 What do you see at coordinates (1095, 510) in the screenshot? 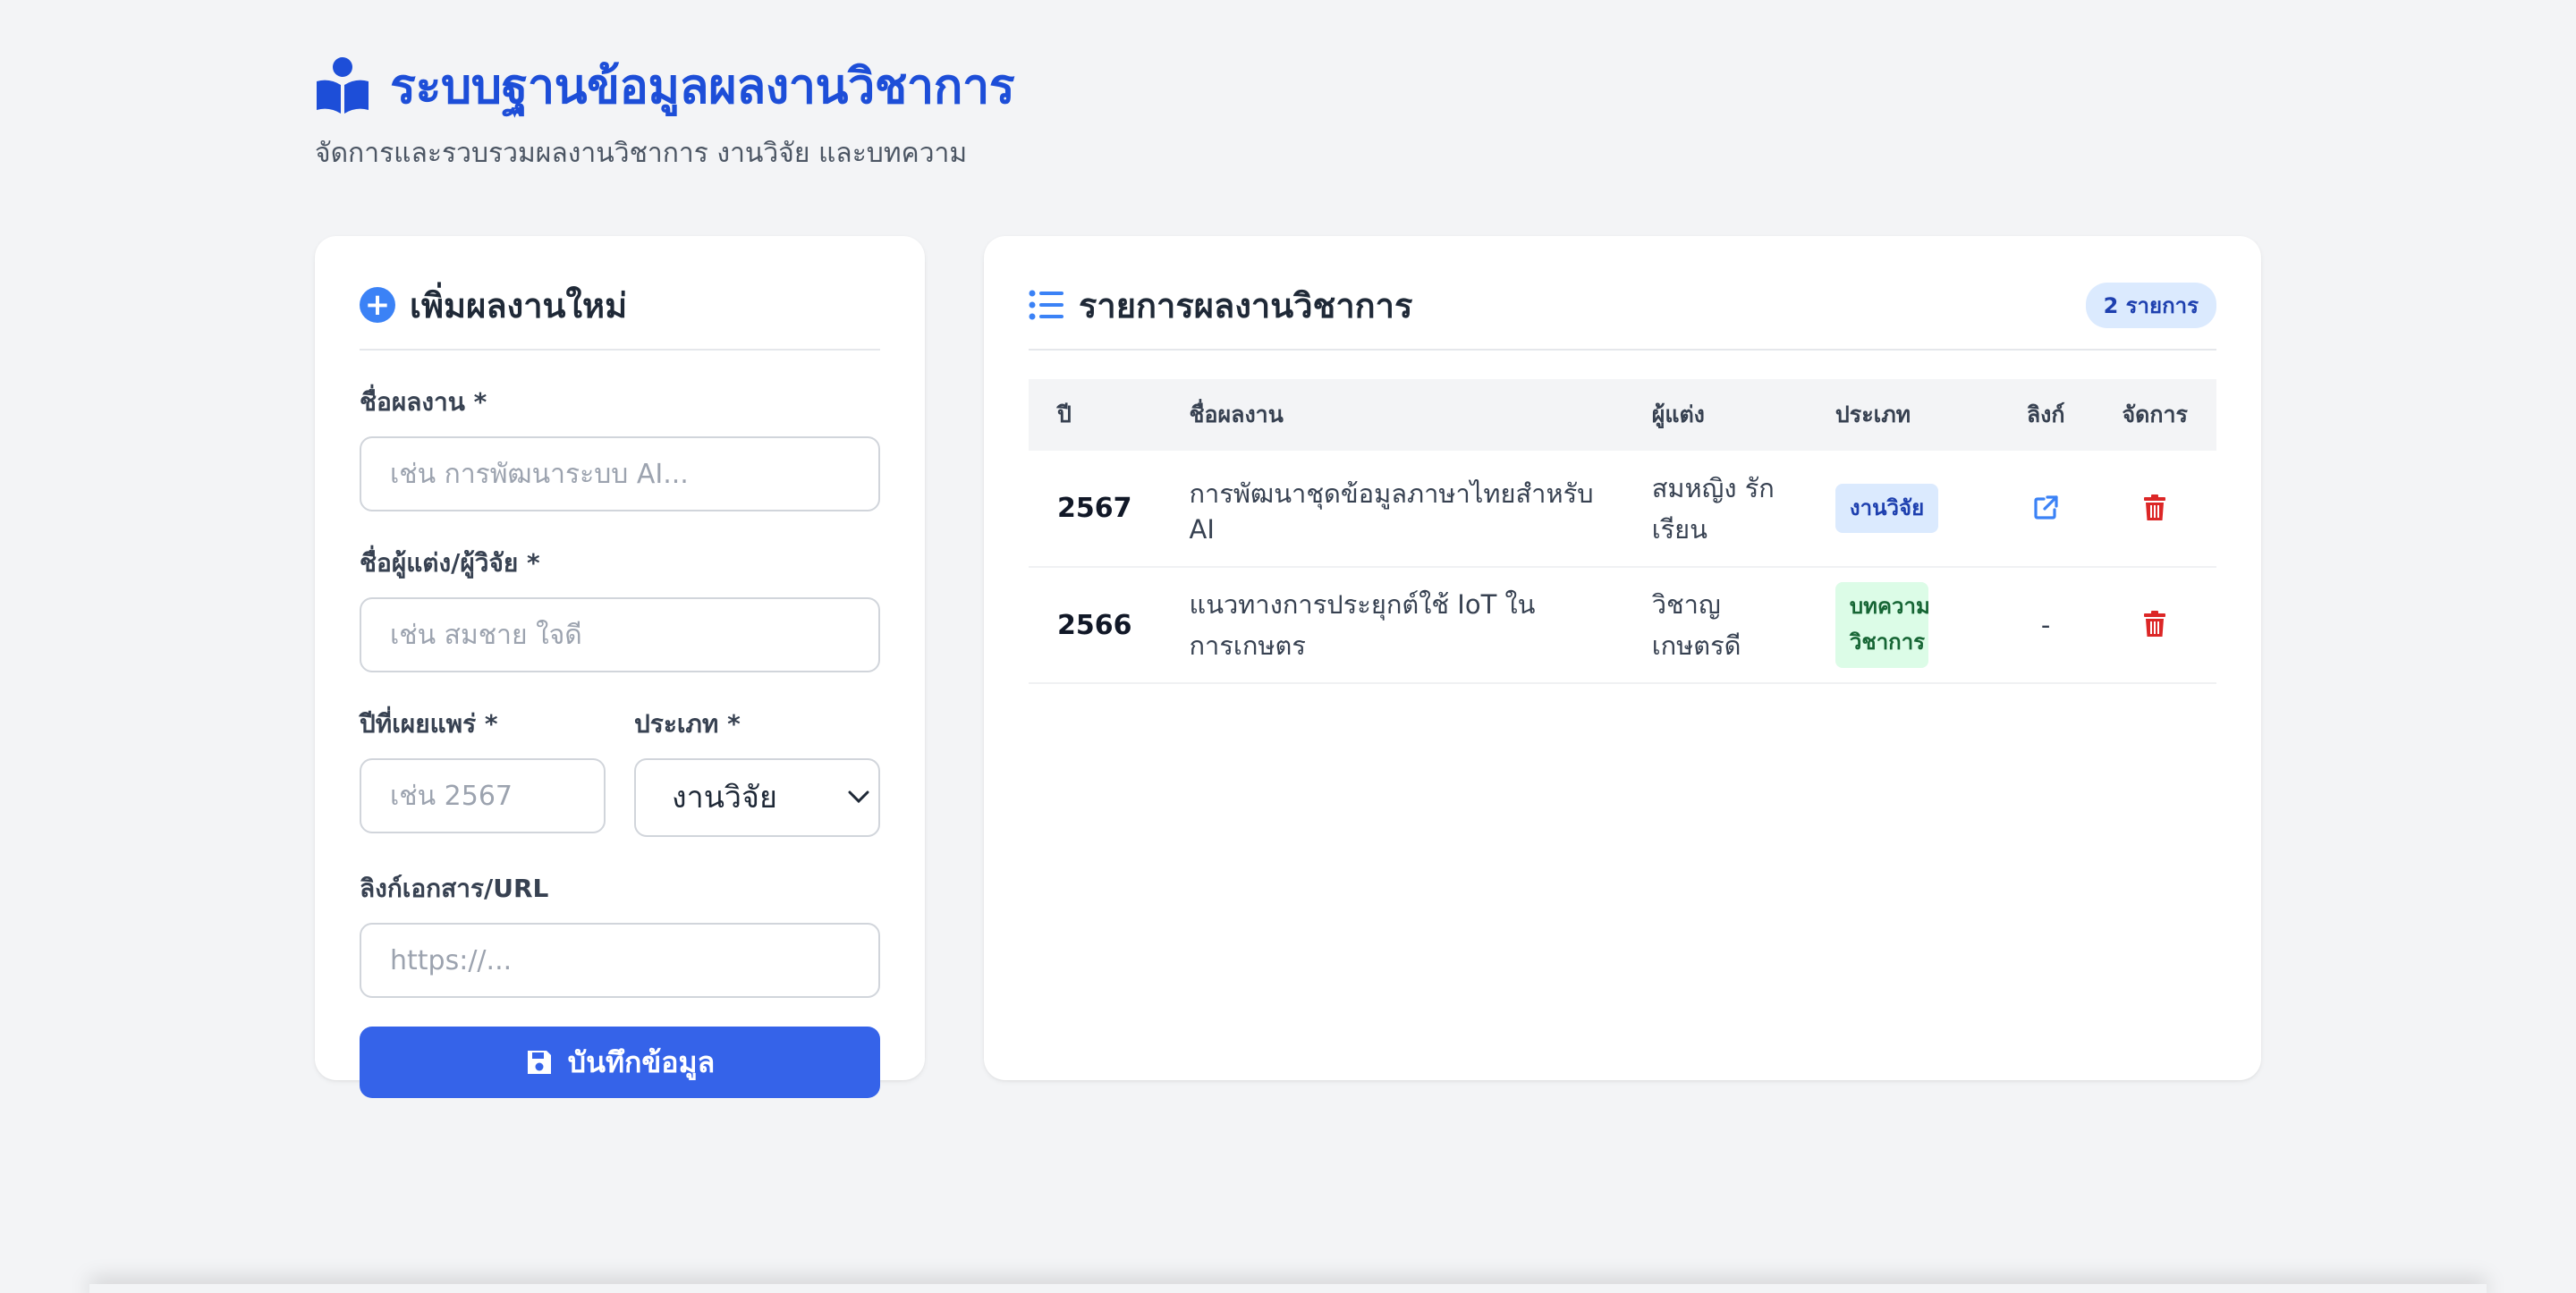
I see `row-year: 2567` at bounding box center [1095, 510].